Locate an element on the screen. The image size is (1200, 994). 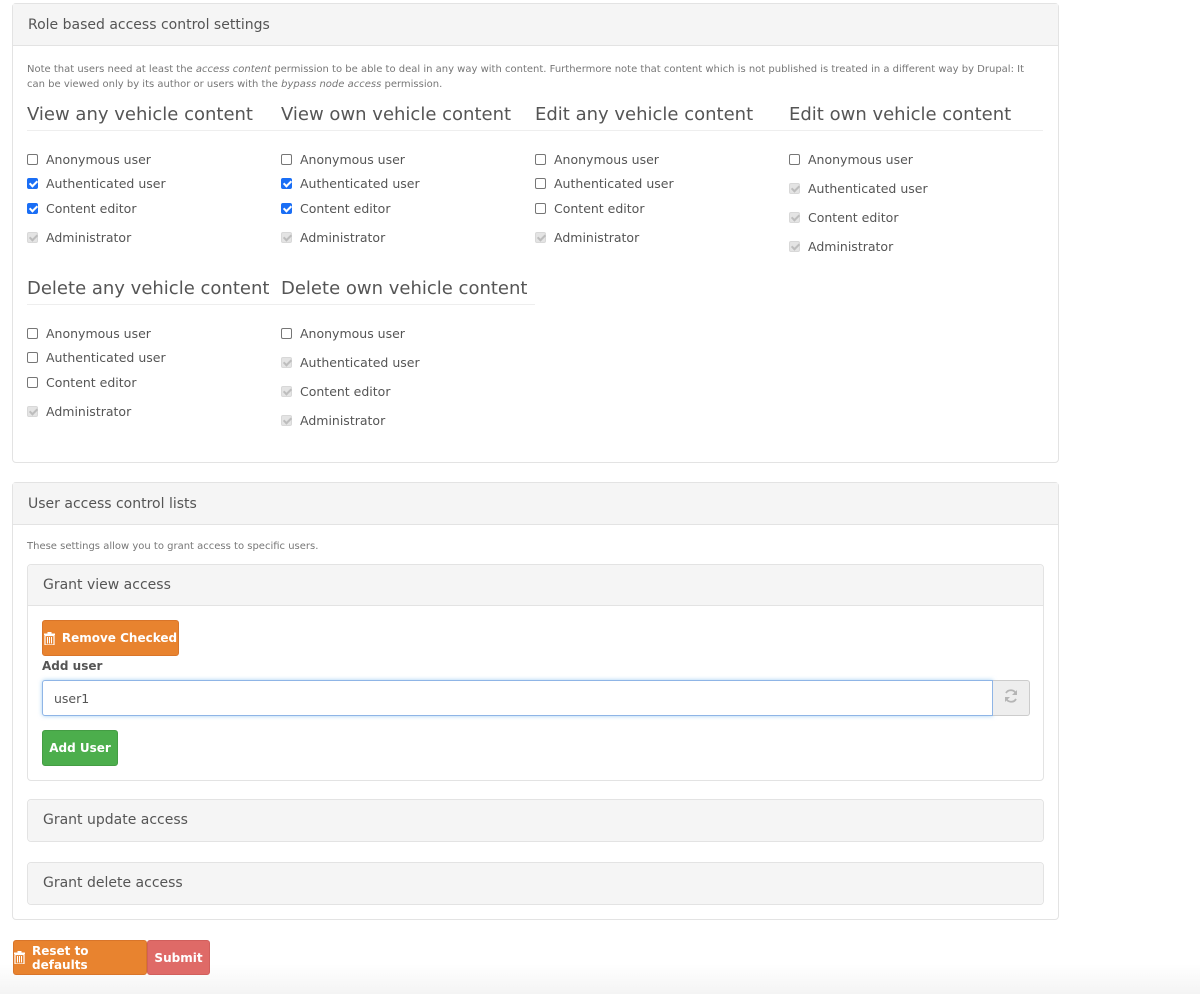
submit-button: Submit is located at coordinates (178, 957).